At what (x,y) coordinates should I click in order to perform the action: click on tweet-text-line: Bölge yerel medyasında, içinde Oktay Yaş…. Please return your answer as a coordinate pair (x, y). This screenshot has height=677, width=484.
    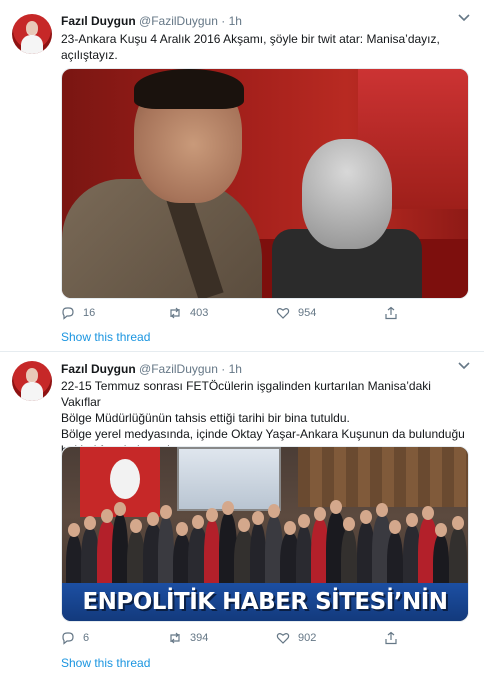
    Looking at the image, I should click on (263, 434).